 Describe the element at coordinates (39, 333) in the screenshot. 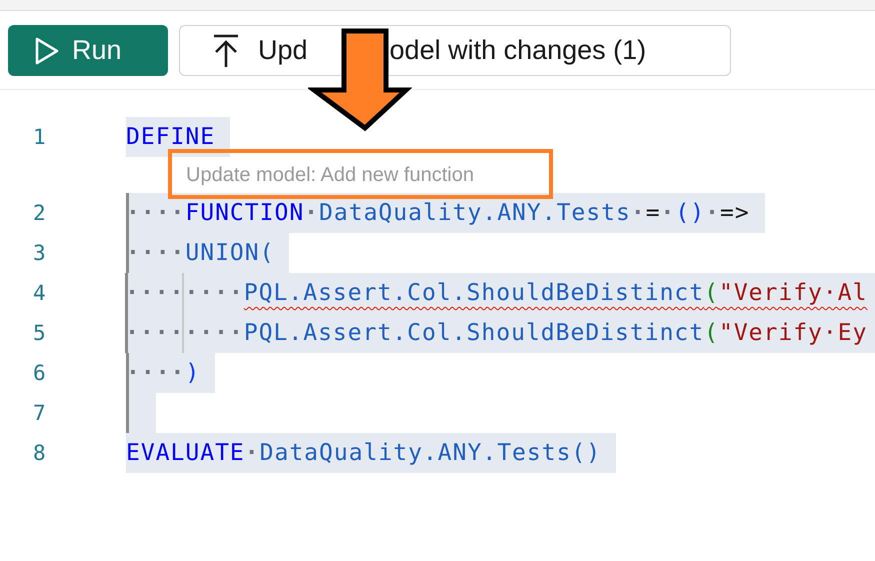

I see `line-number: 5` at that location.